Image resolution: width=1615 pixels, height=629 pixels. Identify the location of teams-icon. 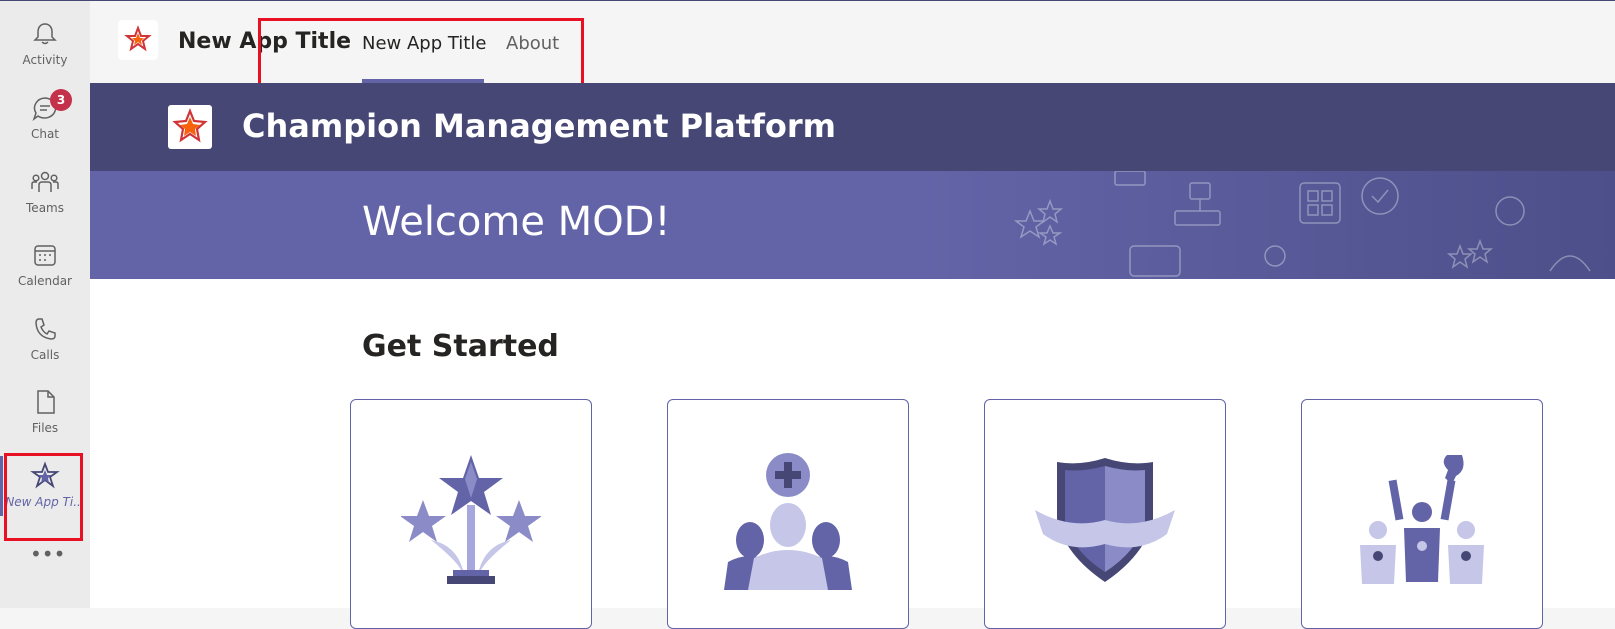
(45, 181).